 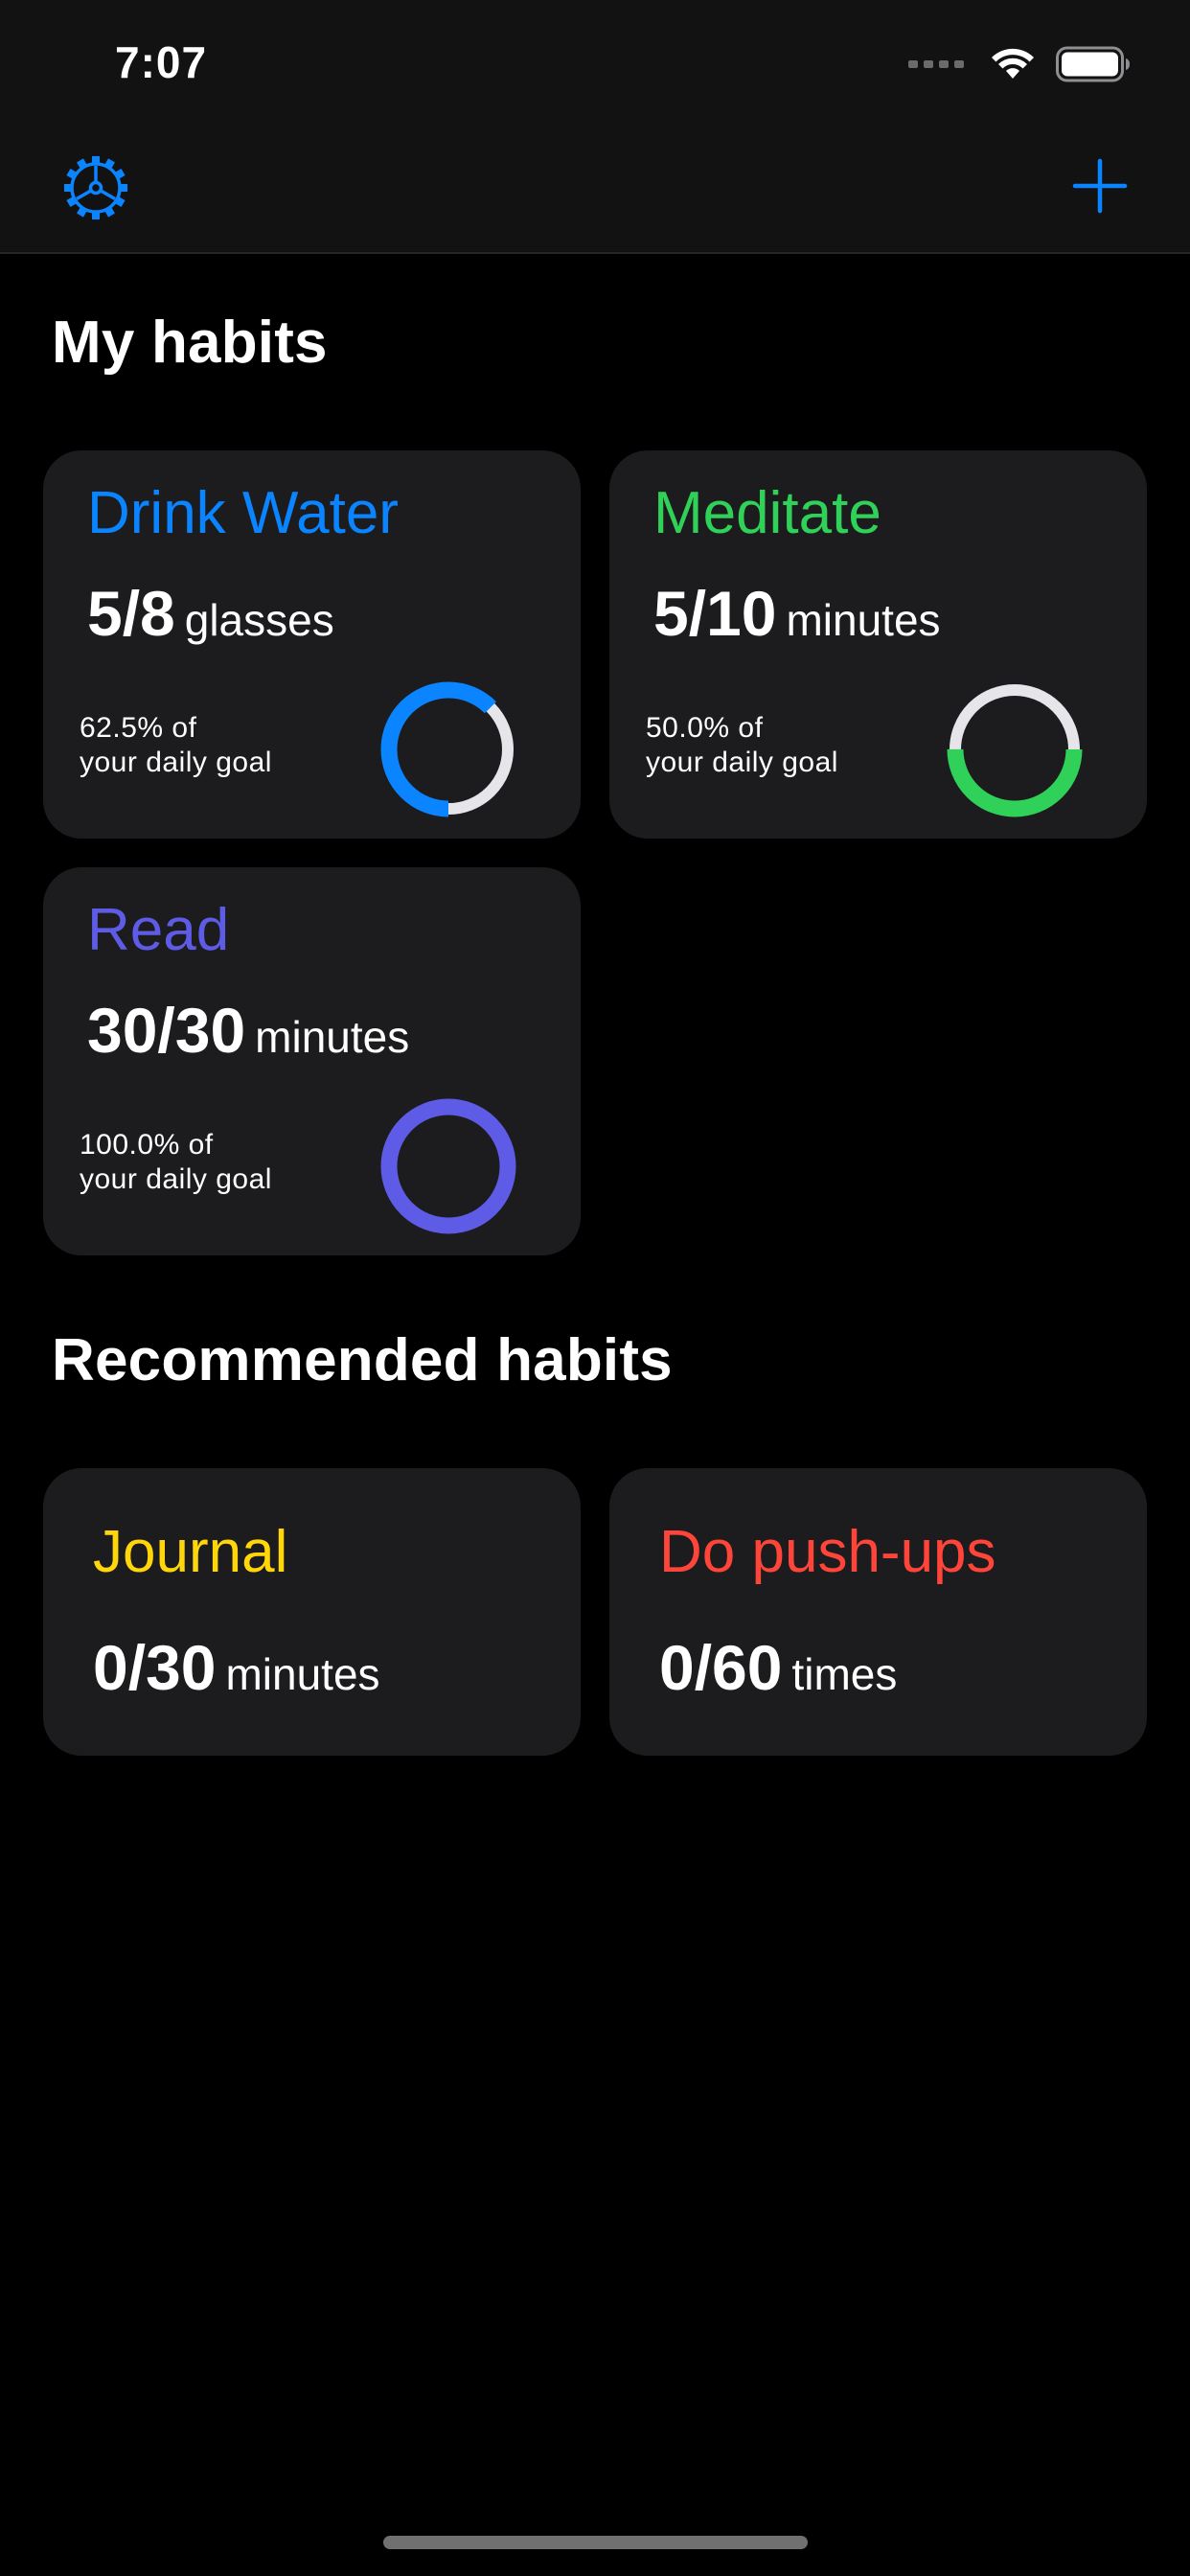 I want to click on habit-name: Read, so click(x=159, y=930).